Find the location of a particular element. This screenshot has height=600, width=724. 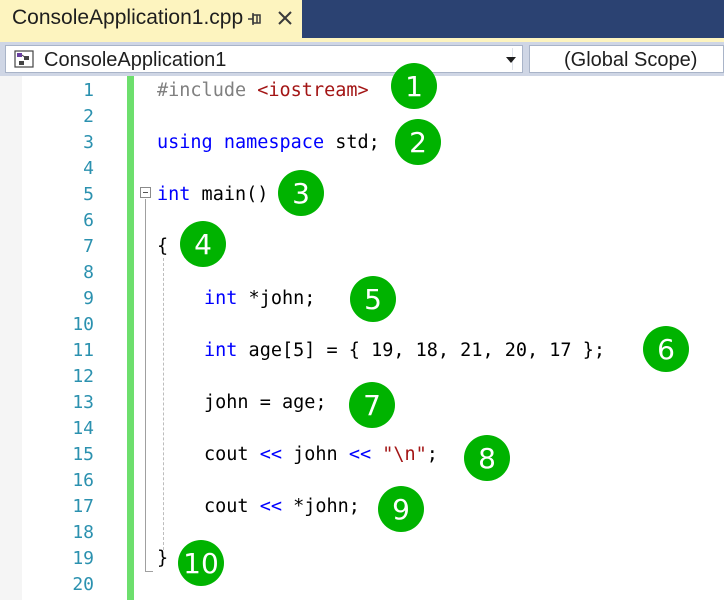

line-number: 14 is located at coordinates (83, 428).